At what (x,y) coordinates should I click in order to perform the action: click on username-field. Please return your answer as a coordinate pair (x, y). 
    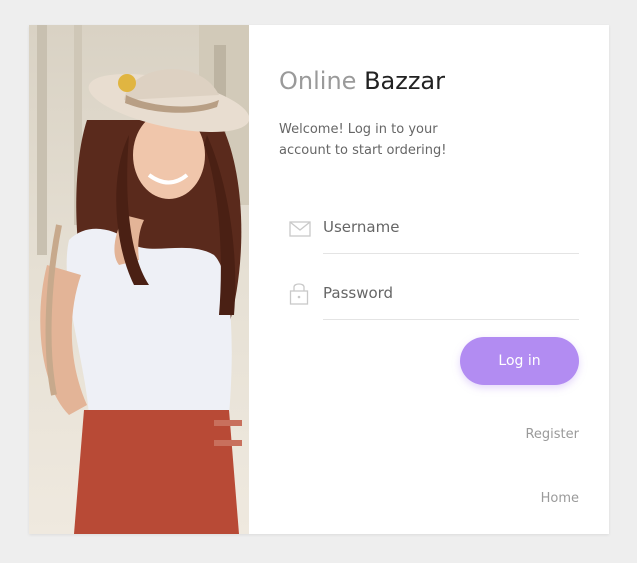
    Looking at the image, I should click on (434, 228).